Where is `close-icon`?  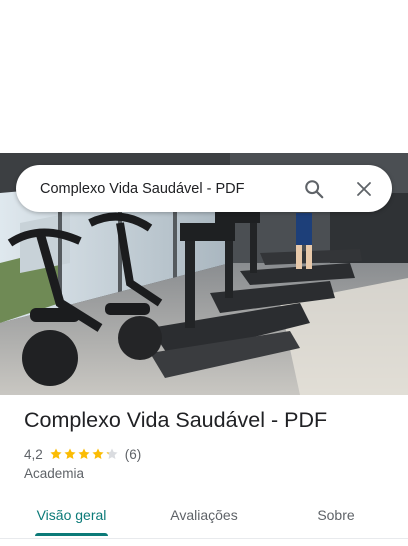 close-icon is located at coordinates (364, 188).